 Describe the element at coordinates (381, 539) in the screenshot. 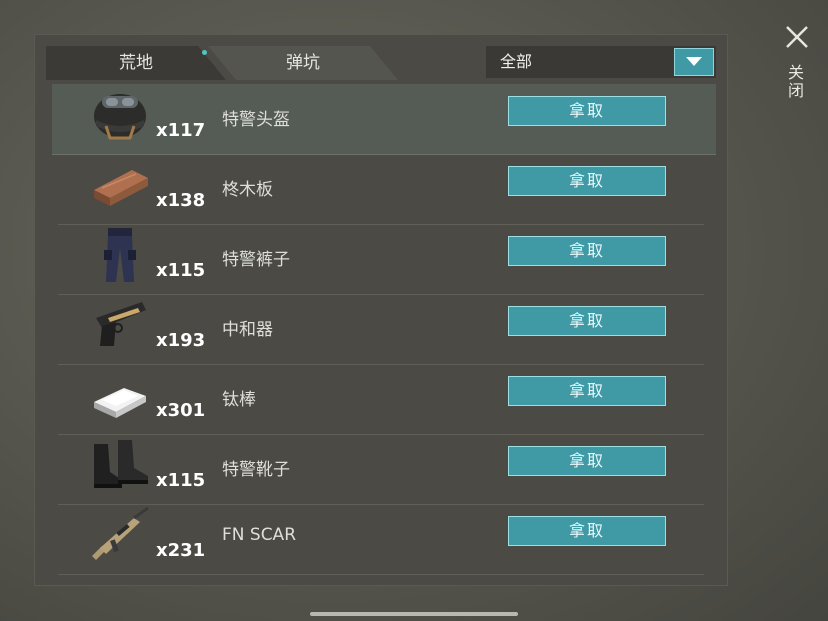

I see `list-item: x231 FN SCAR 拿取` at that location.